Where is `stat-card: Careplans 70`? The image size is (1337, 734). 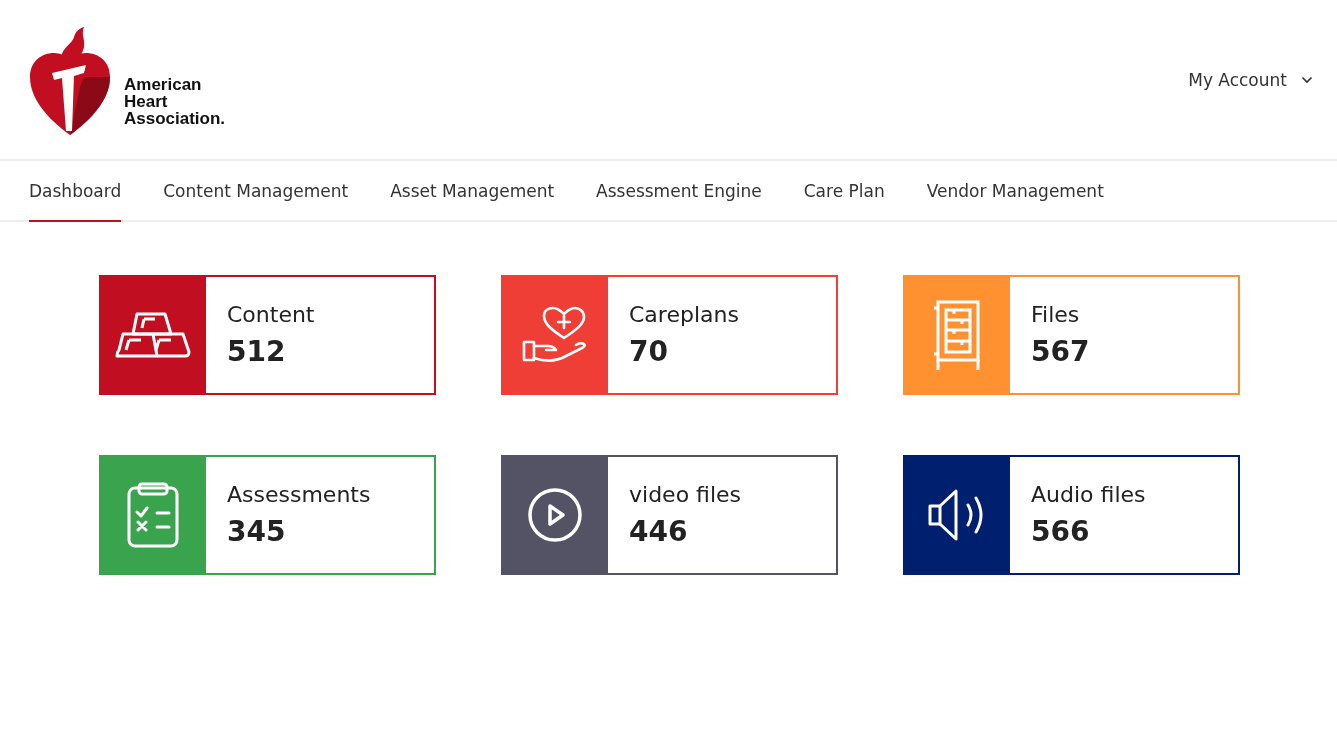
stat-card: Careplans 70 is located at coordinates (669, 335).